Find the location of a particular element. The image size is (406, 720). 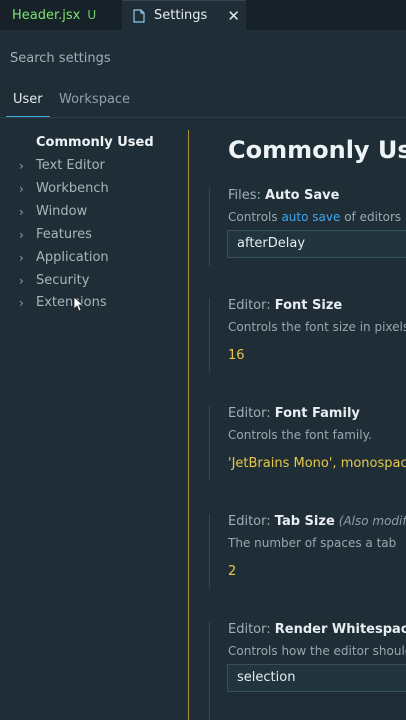

setting-title: Editor: Font Family is located at coordinates (294, 413).